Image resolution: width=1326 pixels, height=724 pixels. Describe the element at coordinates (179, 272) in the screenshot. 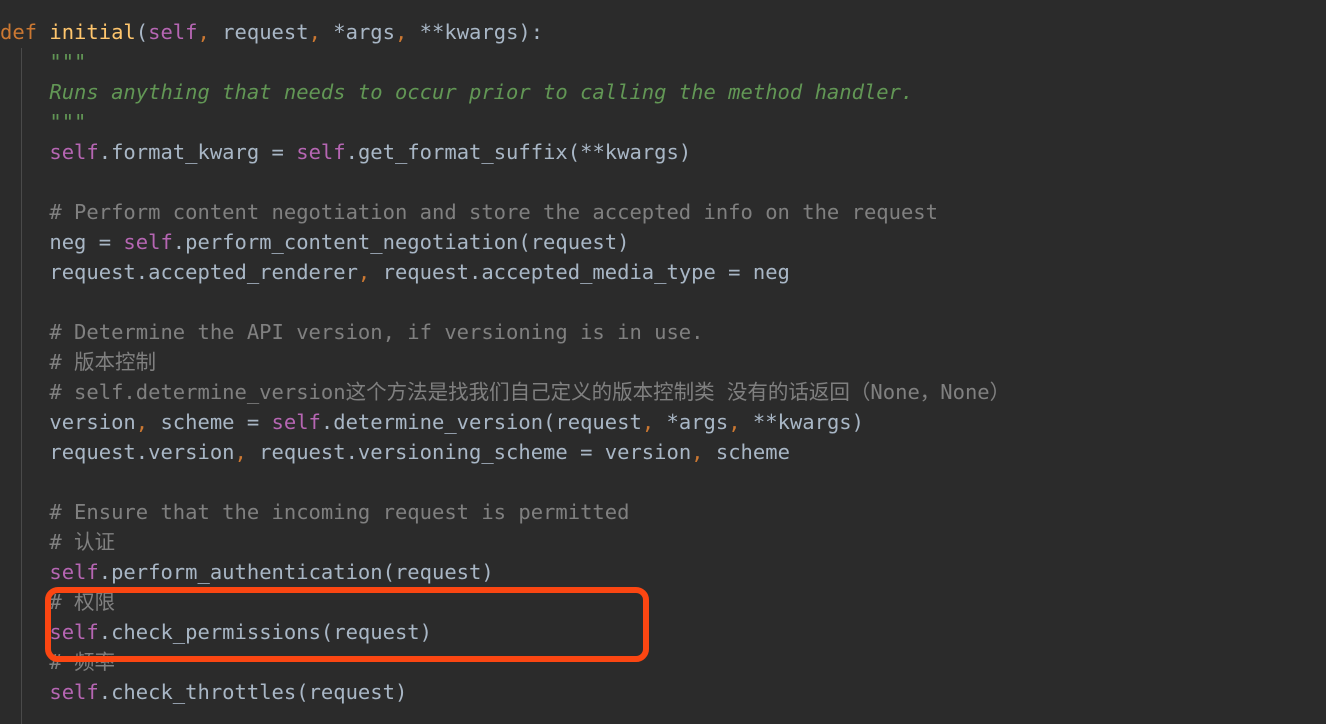

I see `code-token-txt: request.accepted_renderer` at that location.